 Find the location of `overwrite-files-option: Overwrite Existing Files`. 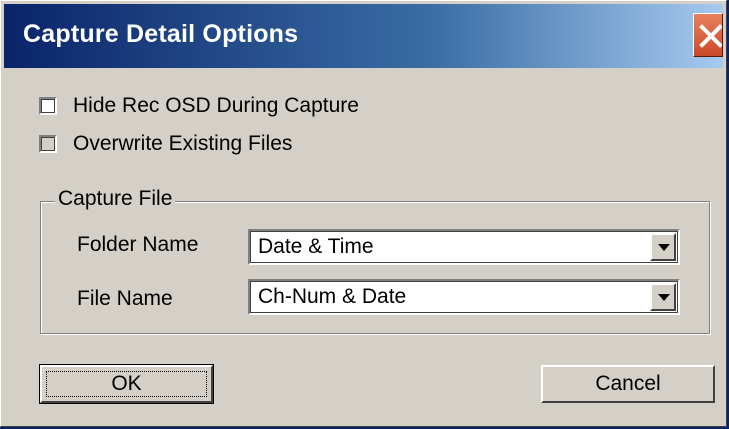

overwrite-files-option: Overwrite Existing Files is located at coordinates (165, 144).